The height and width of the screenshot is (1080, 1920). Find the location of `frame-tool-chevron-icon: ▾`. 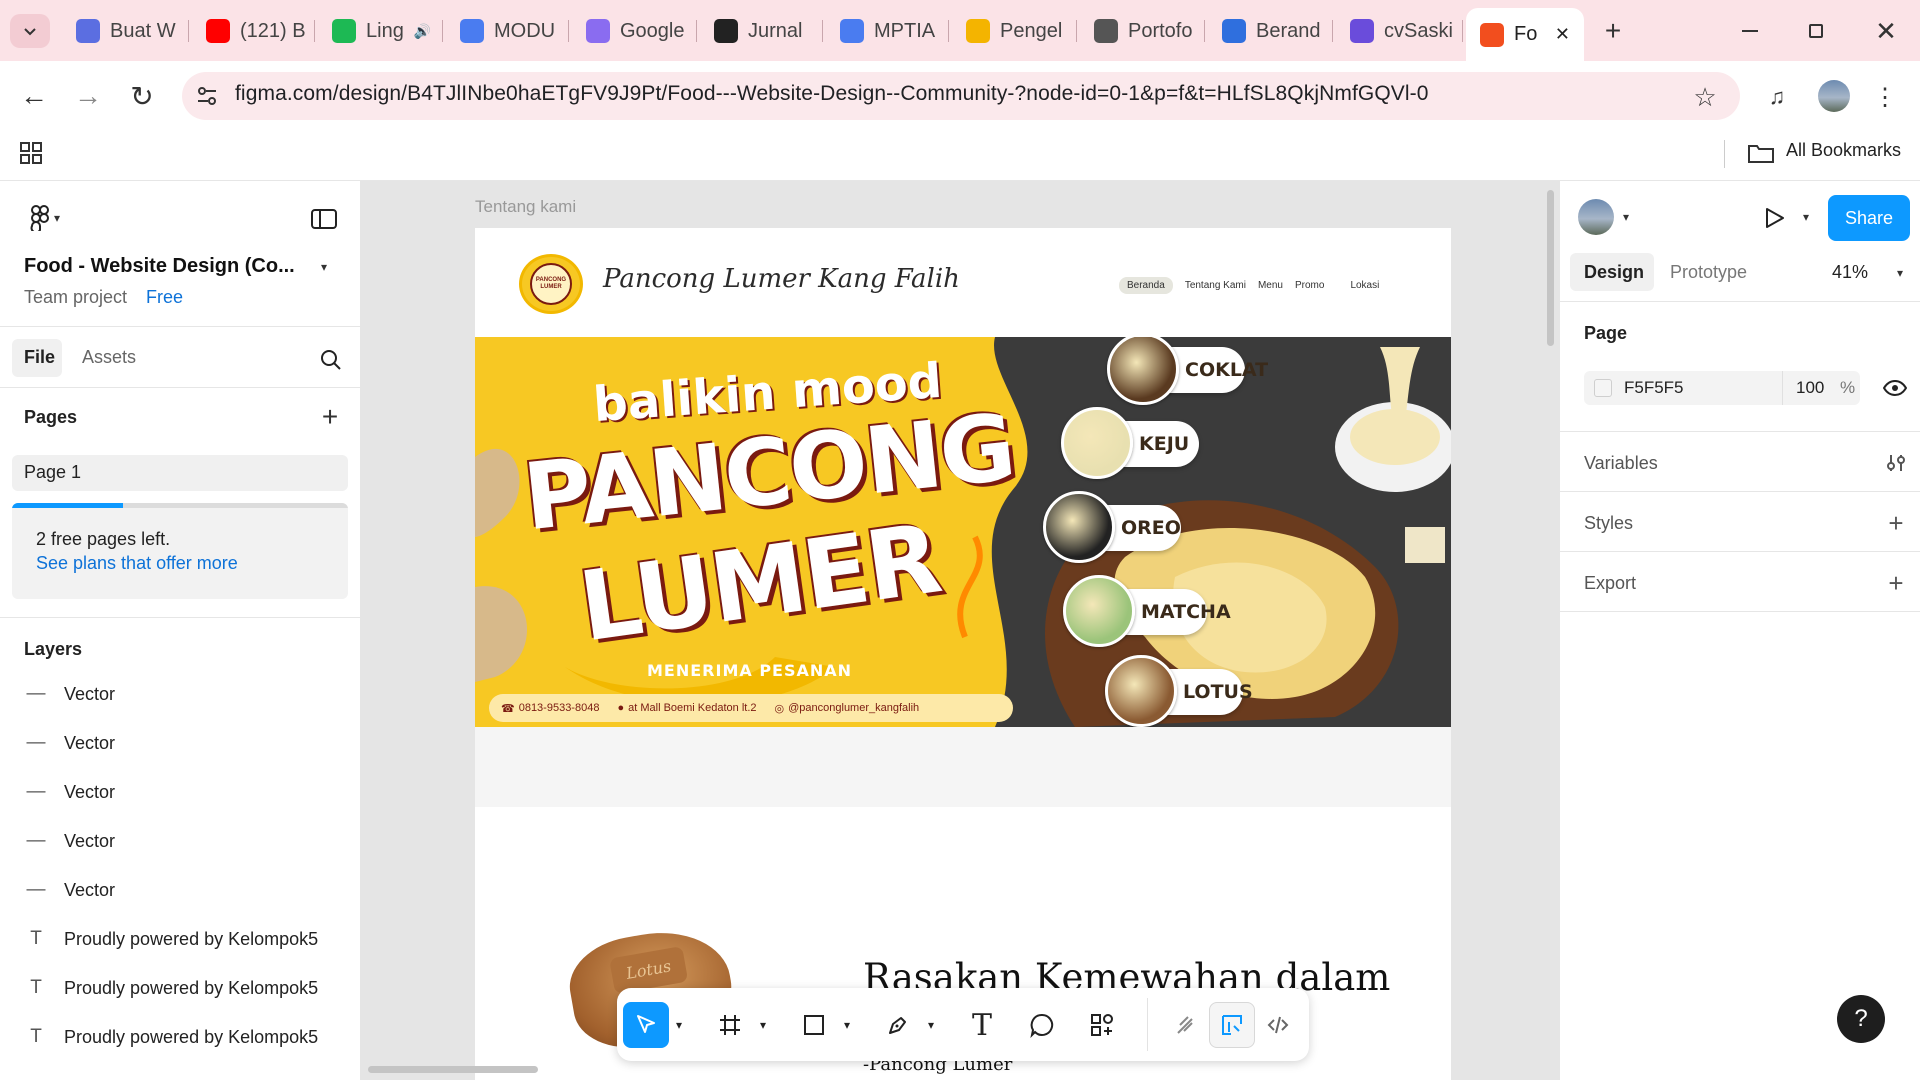

frame-tool-chevron-icon: ▾ is located at coordinates (763, 1025).